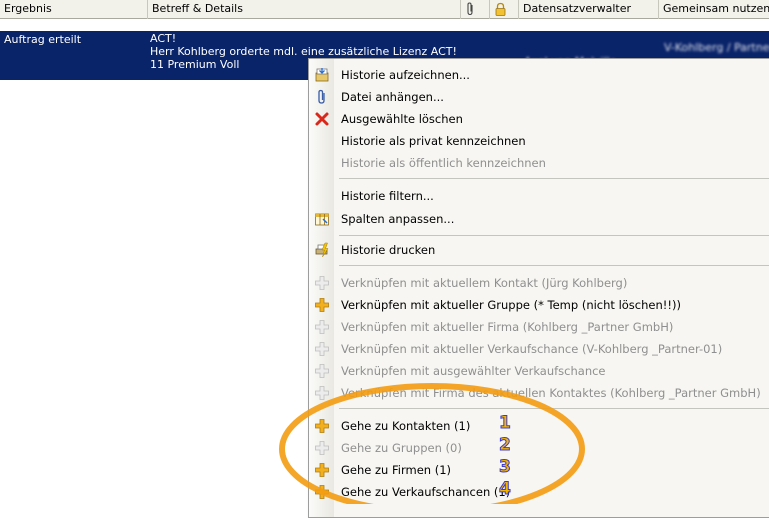 The width and height of the screenshot is (769, 518). Describe the element at coordinates (505, 489) in the screenshot. I see `annotation-number-4: 4` at that location.